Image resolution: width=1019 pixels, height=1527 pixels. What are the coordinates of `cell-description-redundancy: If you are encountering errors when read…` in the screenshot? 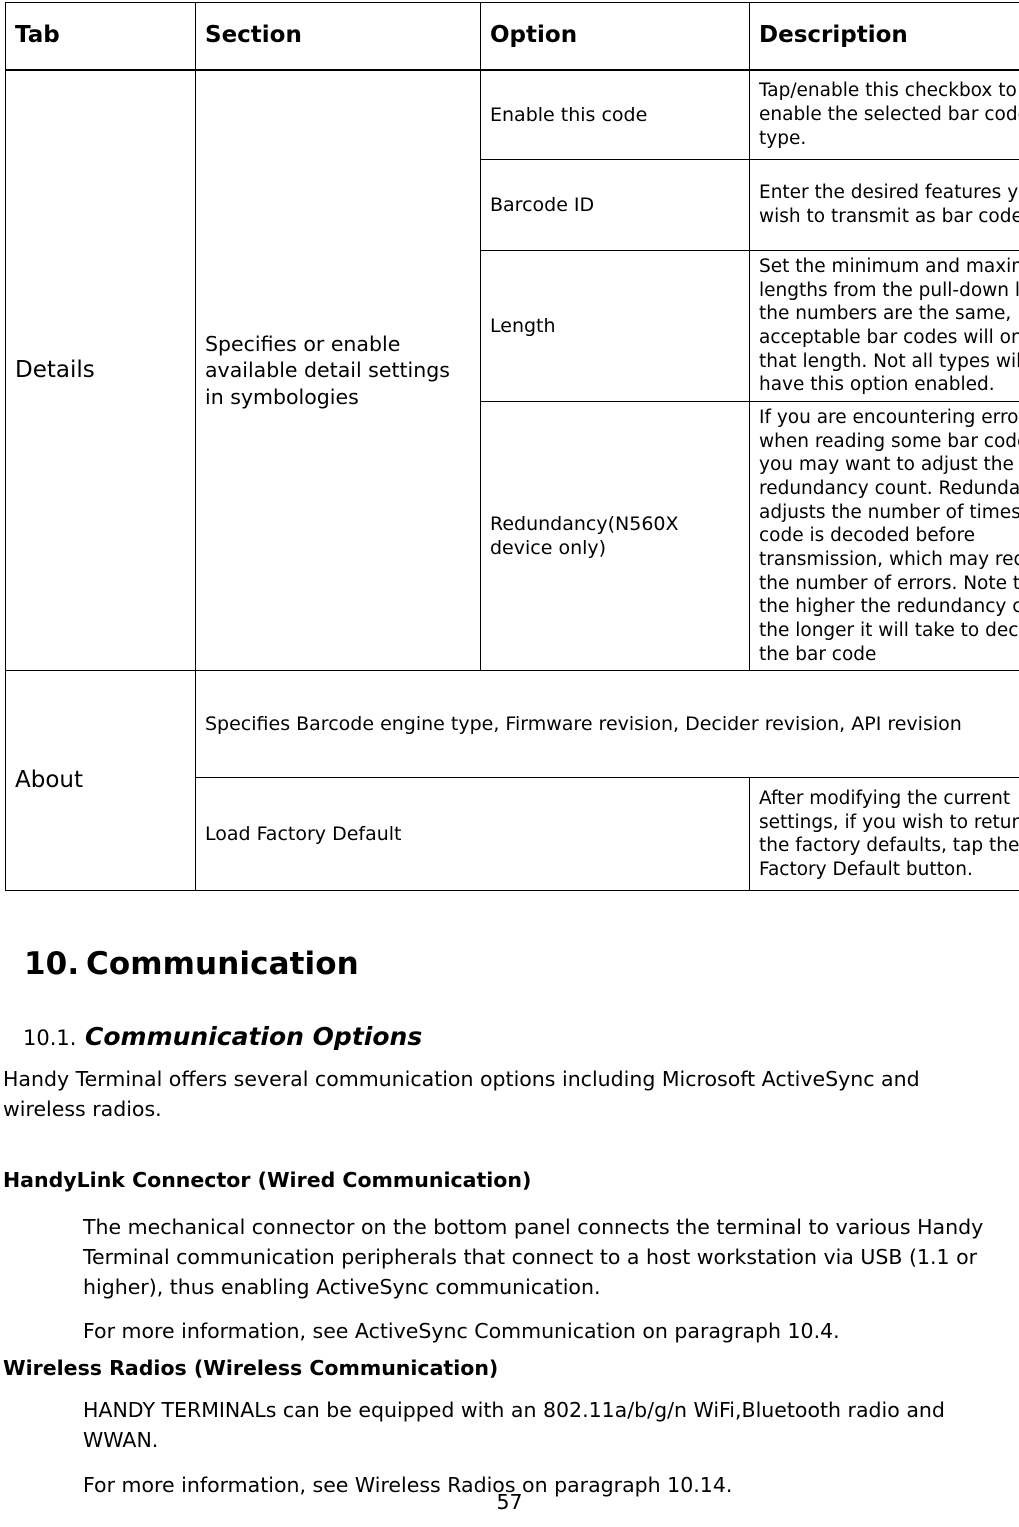 It's located at (884, 536).